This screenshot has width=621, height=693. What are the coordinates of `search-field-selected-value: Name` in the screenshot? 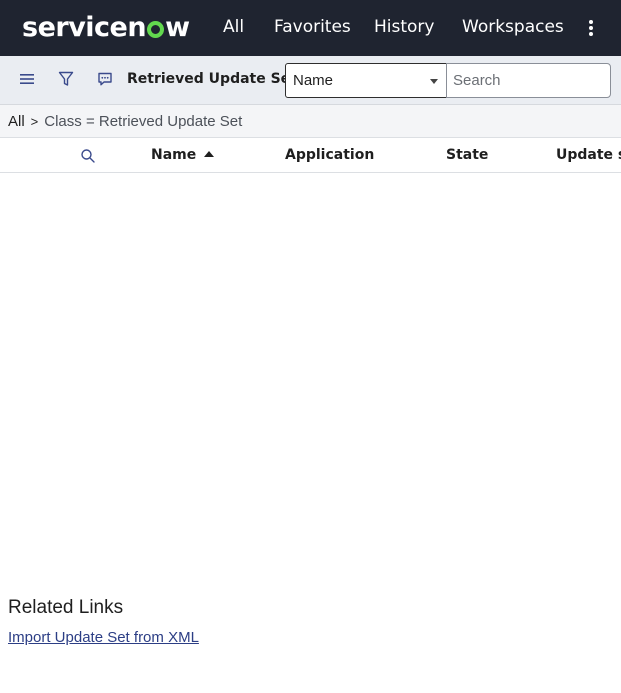 It's located at (313, 80).